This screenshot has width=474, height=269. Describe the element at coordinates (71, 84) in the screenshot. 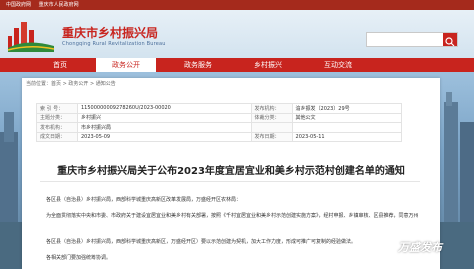

I see `breadcrumb: 当前位置：首页 > 政务公开 > 通知公告` at that location.